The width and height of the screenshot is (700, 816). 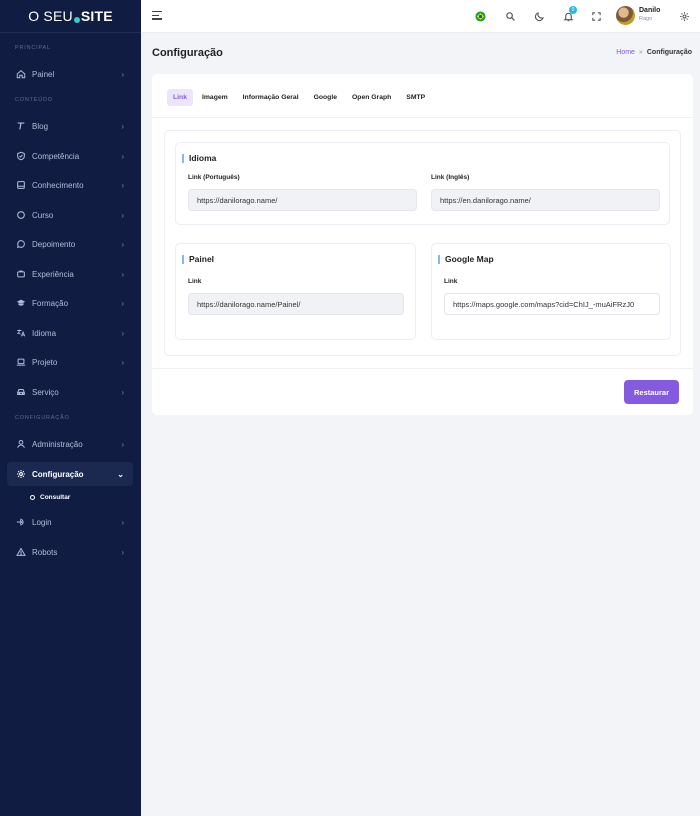 What do you see at coordinates (371, 97) in the screenshot?
I see `tab-open-graph: Open Graph` at bounding box center [371, 97].